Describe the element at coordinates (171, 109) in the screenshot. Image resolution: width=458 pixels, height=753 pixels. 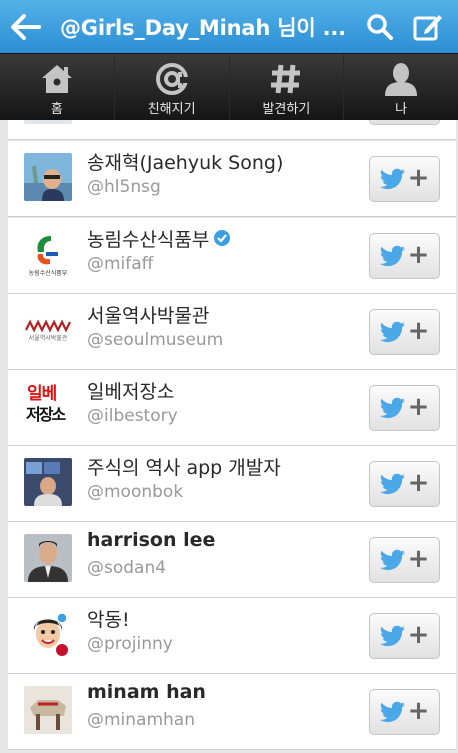
I see `tab-connect-label: 친해지기` at that location.